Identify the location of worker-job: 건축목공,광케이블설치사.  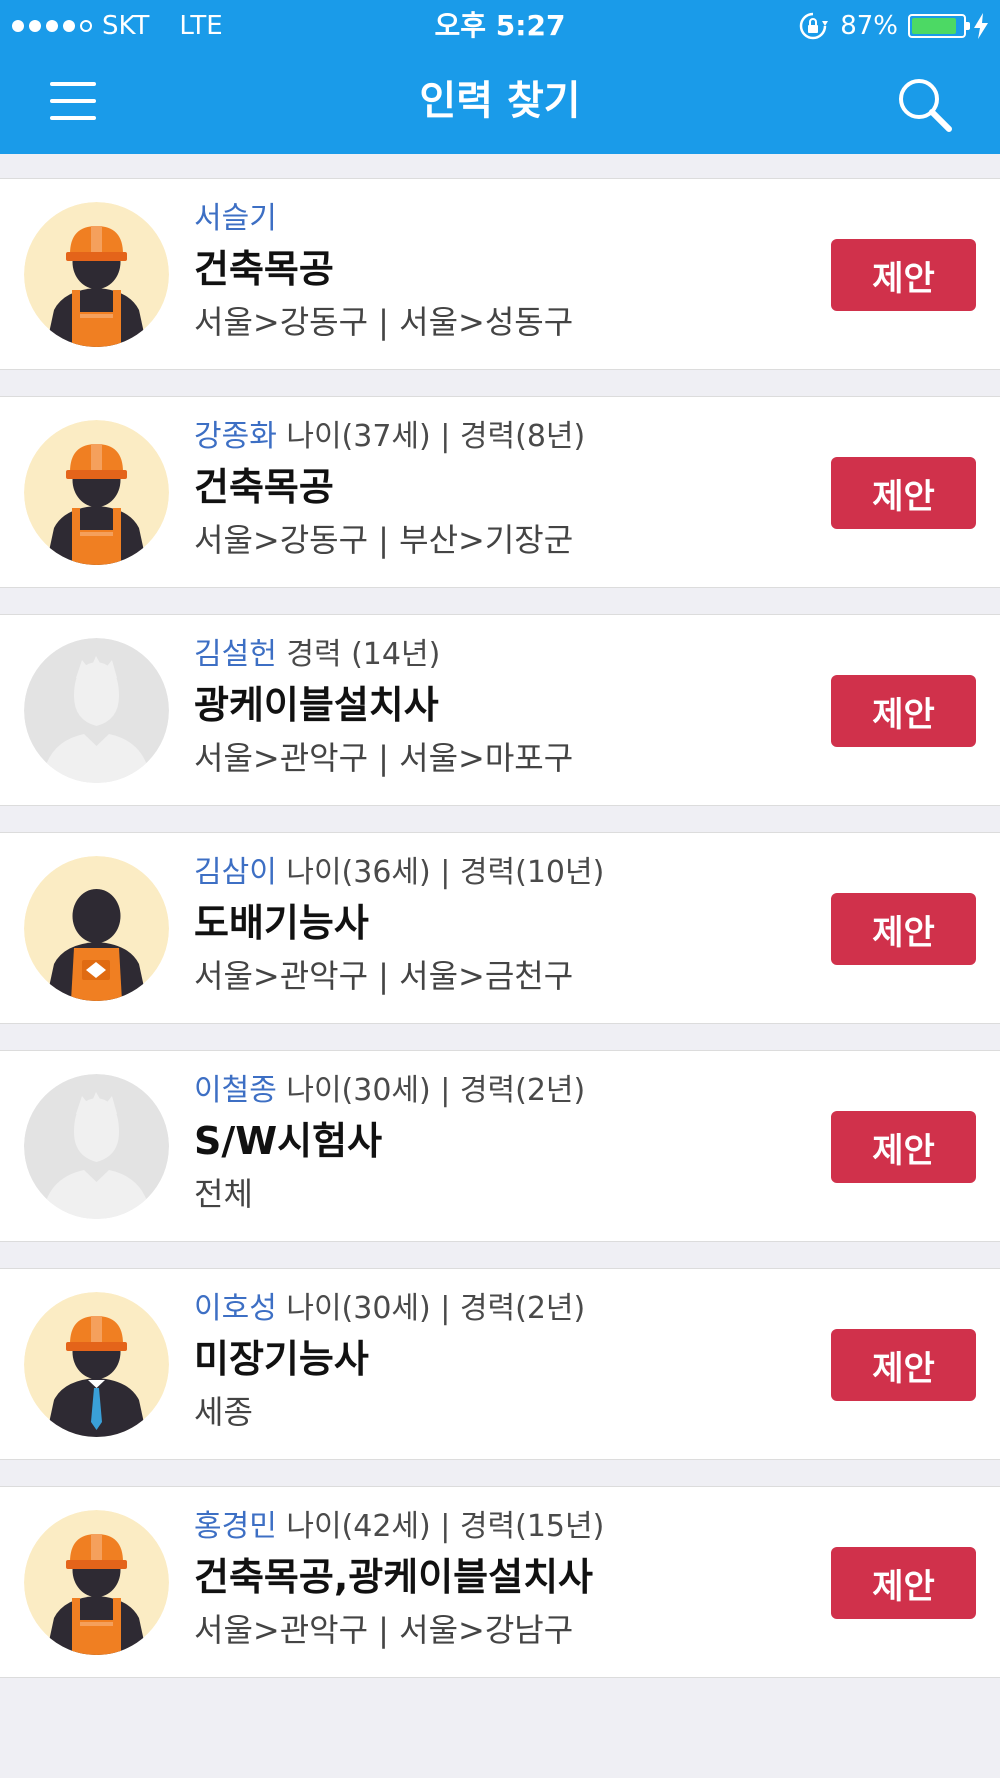
(393, 1577).